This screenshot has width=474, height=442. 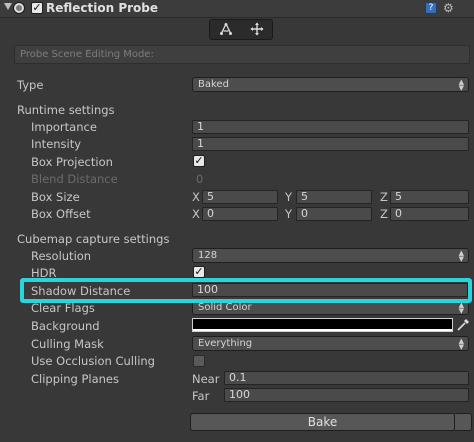 I want to click on background-label: Background, so click(x=65, y=326).